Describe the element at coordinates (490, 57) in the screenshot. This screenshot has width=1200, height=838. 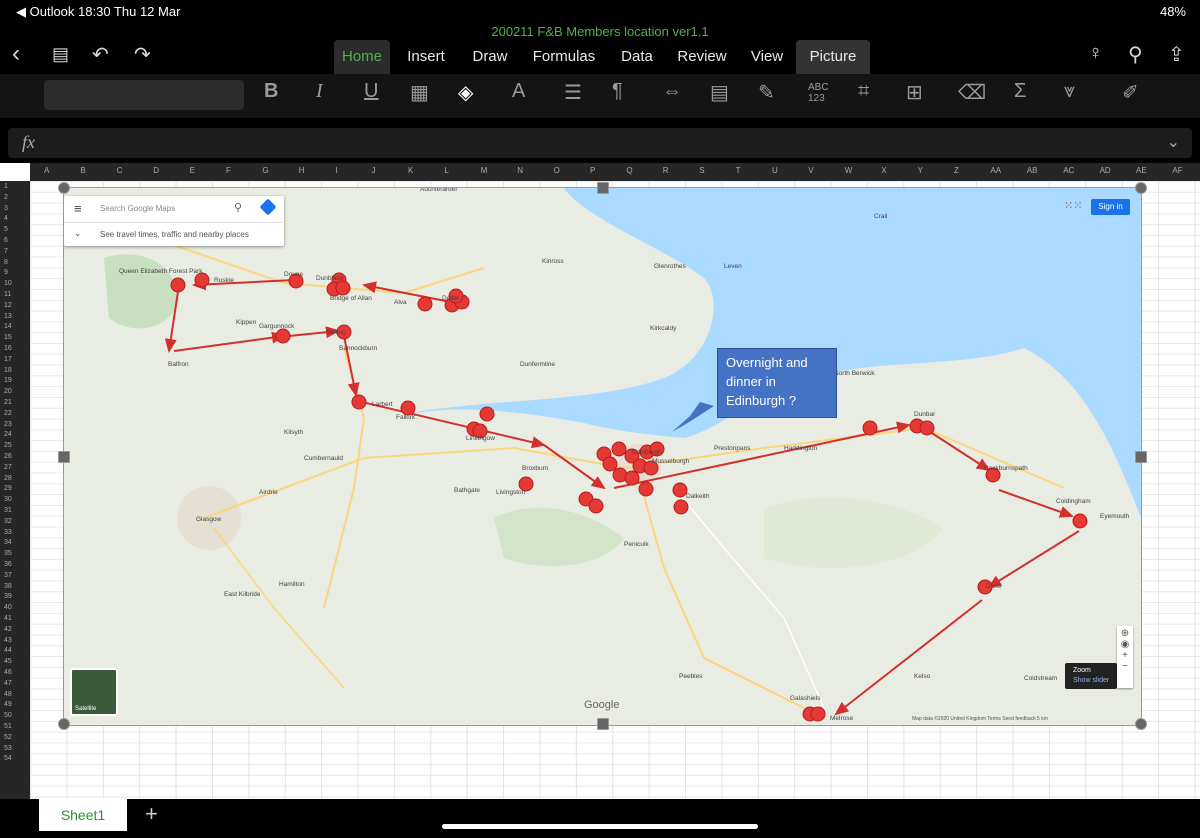
I see `tab-draw: Draw` at that location.